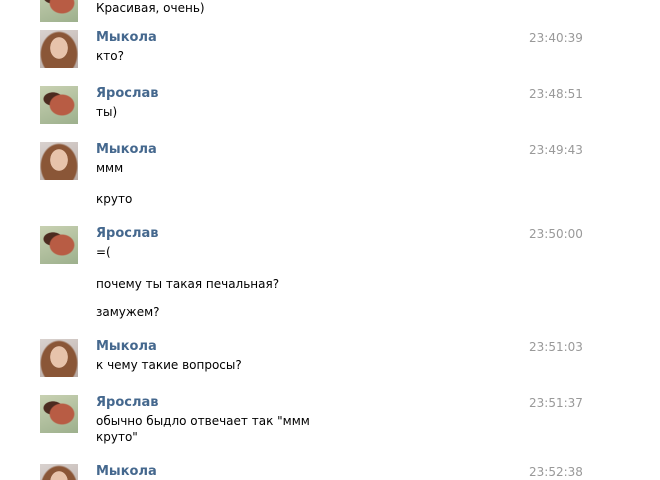 The height and width of the screenshot is (480, 660). Describe the element at coordinates (556, 472) in the screenshot. I see `message-timestamp: 23:52:38` at that location.